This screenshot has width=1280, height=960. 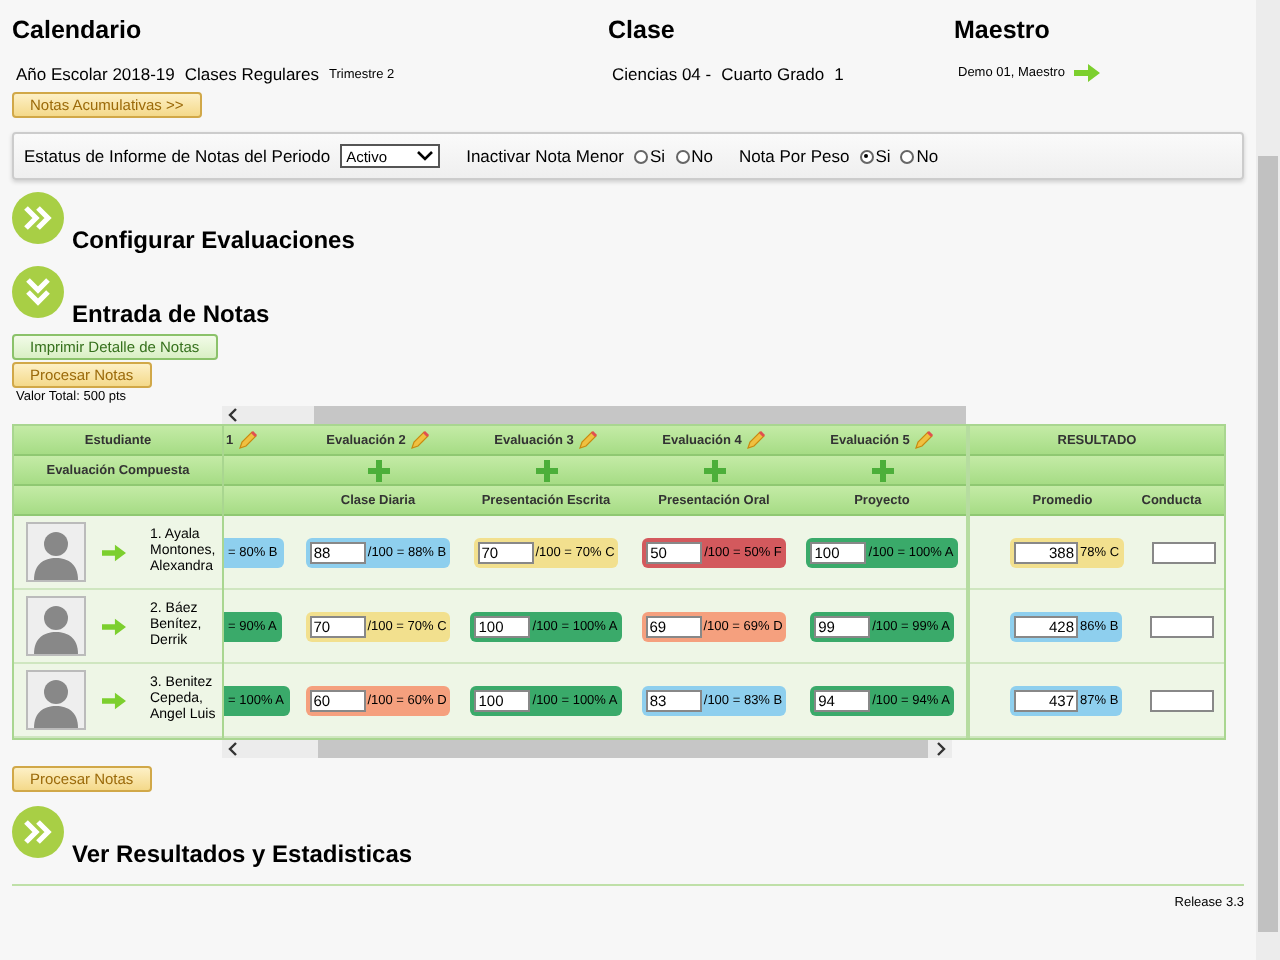 What do you see at coordinates (642, 30) in the screenshot?
I see `class-title: Clase` at bounding box center [642, 30].